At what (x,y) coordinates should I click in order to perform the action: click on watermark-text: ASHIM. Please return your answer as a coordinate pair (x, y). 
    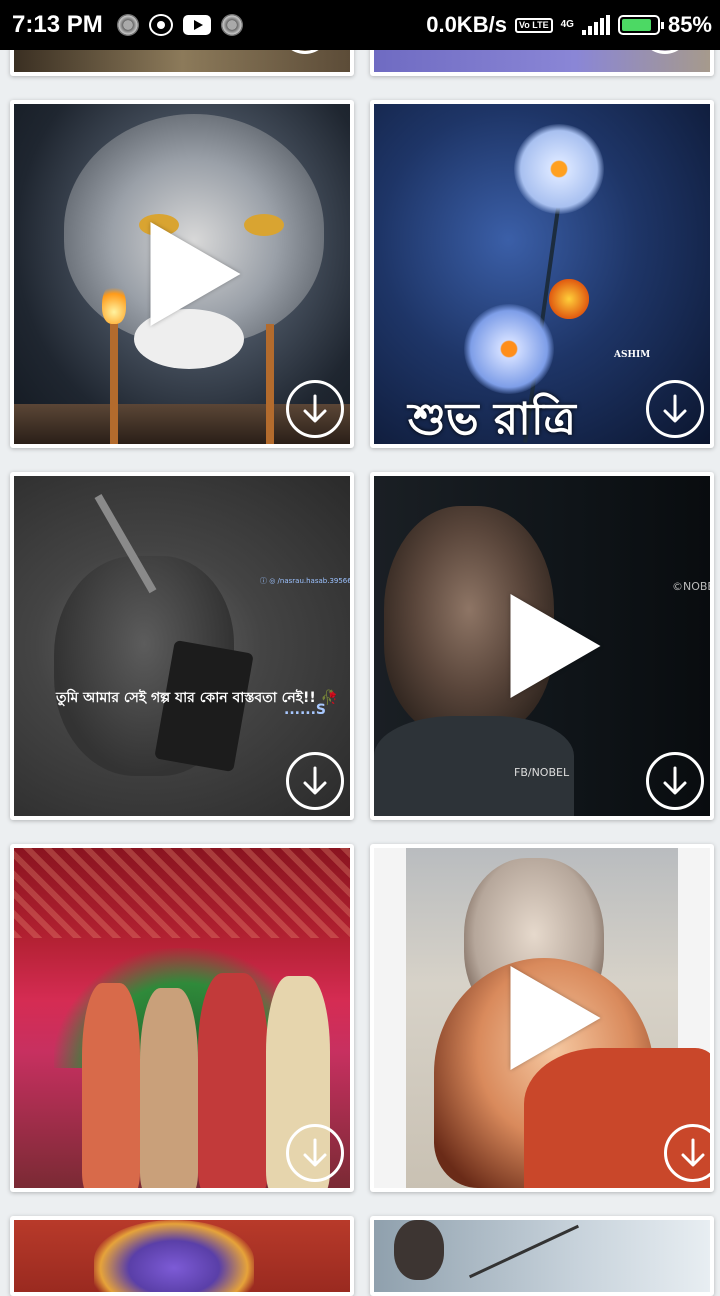
    Looking at the image, I should click on (632, 355).